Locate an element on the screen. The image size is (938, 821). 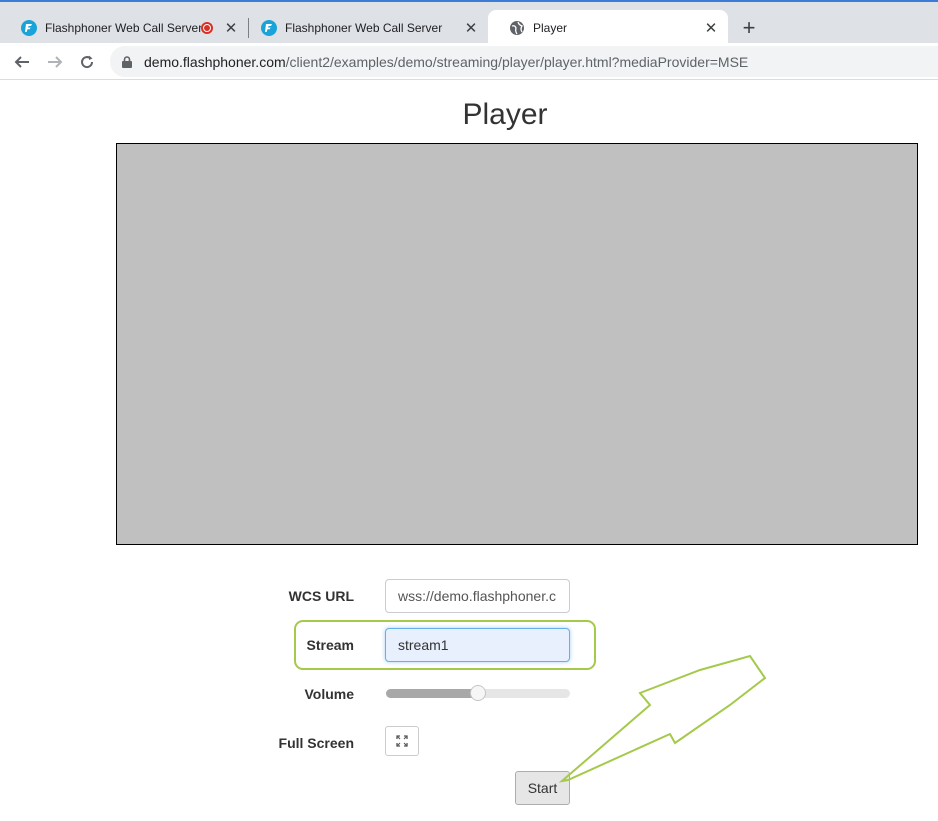
volume-label: Volume is located at coordinates (329, 694).